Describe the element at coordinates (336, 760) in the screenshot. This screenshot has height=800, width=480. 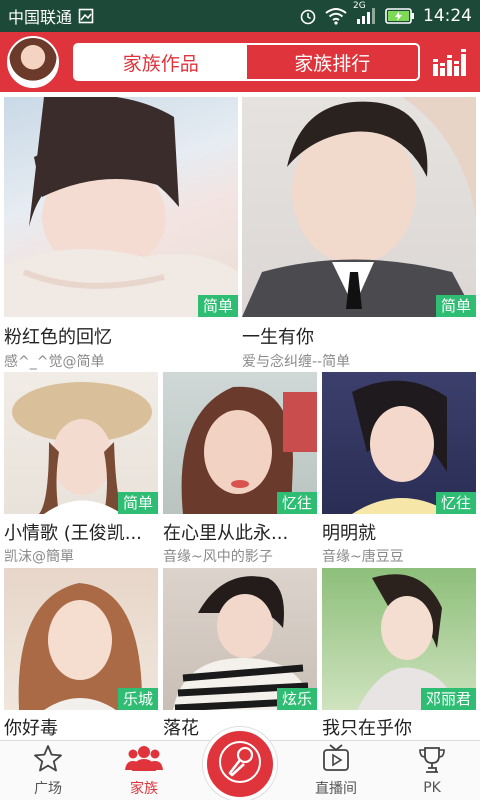
I see `live-icon` at that location.